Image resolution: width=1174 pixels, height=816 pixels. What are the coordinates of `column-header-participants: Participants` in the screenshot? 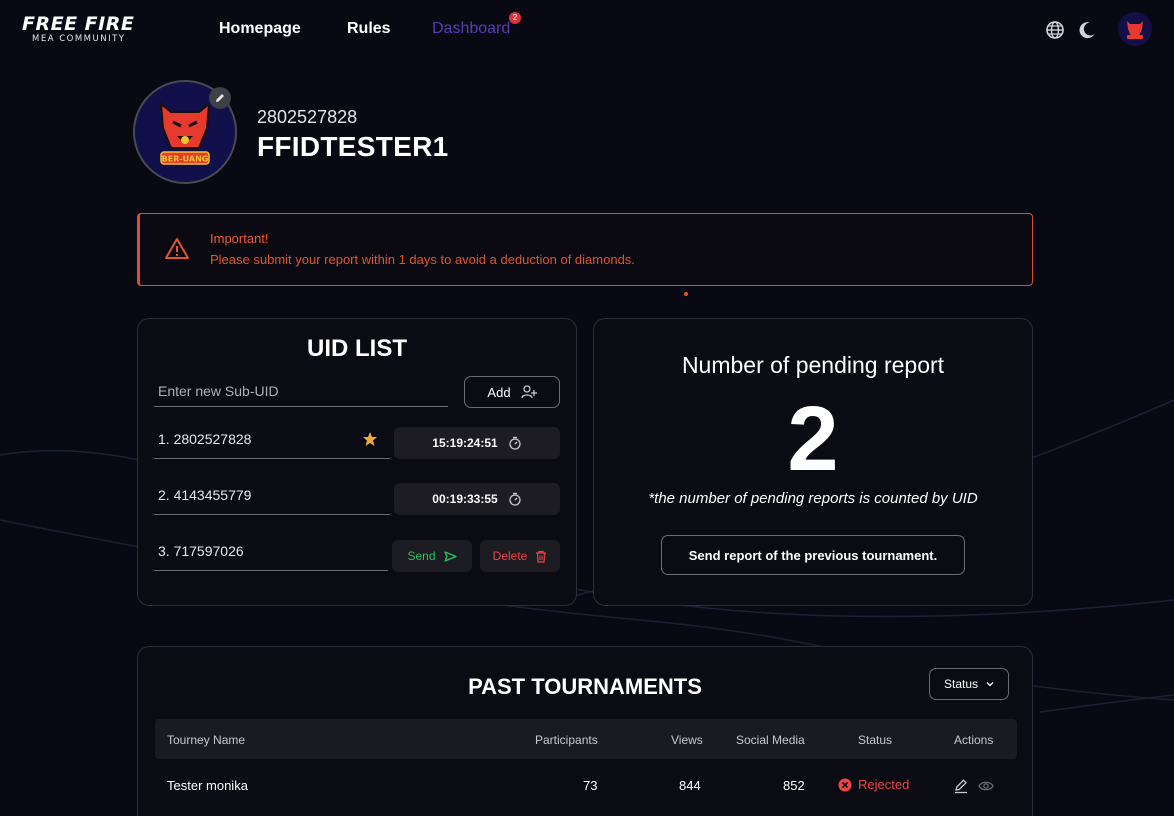 It's located at (566, 740).